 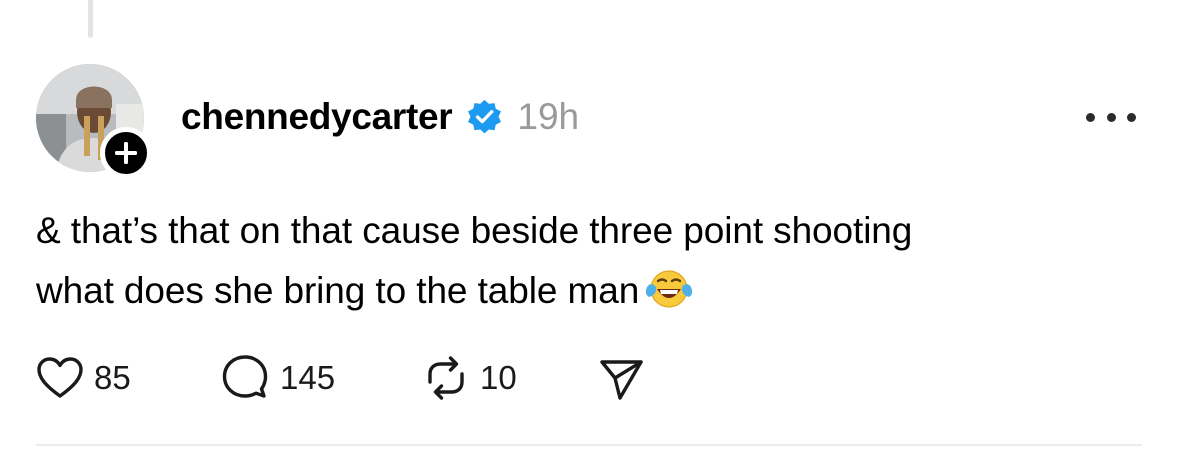 I want to click on plus-icon, so click(x=126, y=153).